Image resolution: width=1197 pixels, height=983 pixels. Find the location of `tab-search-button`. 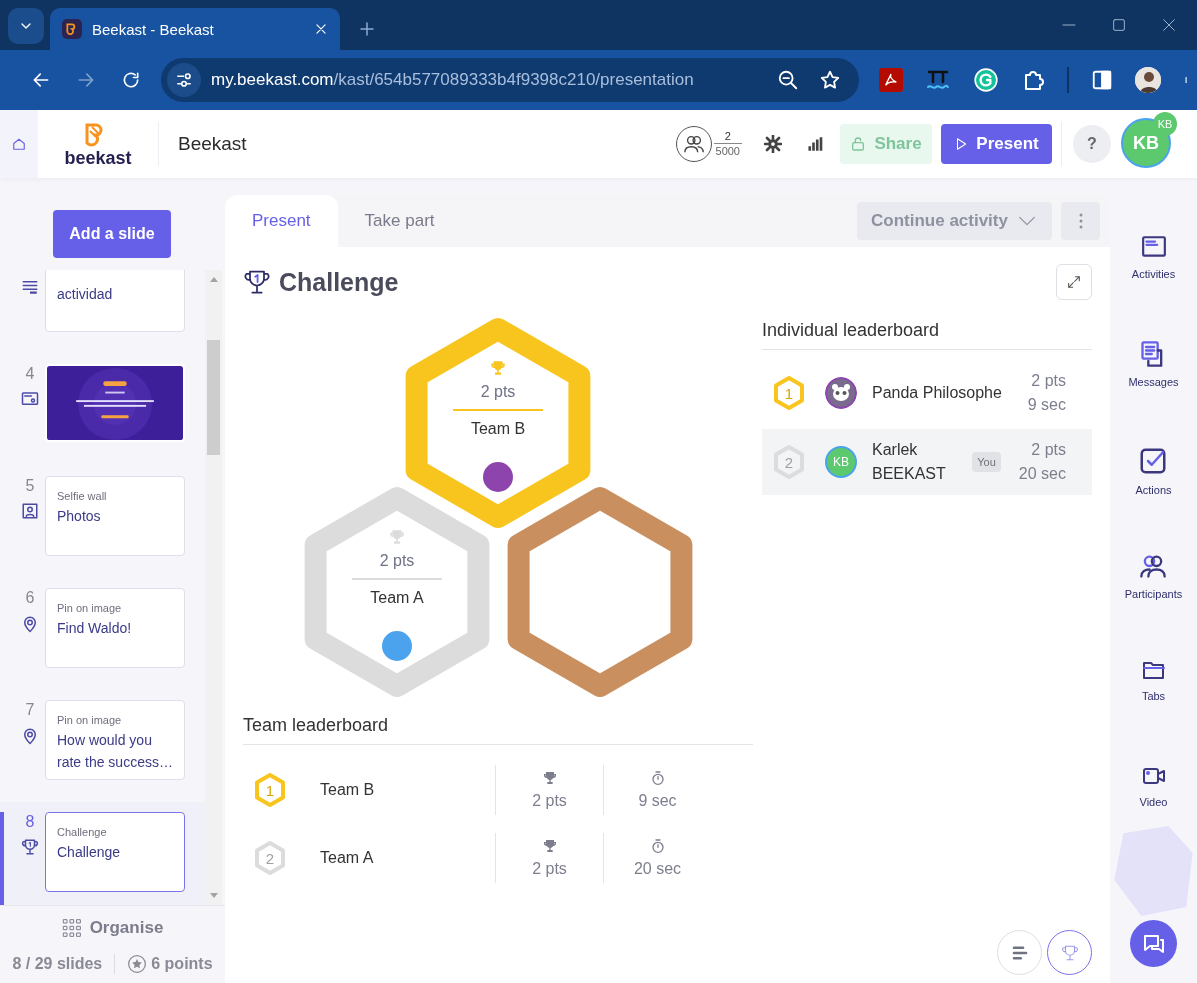

tab-search-button is located at coordinates (26, 26).